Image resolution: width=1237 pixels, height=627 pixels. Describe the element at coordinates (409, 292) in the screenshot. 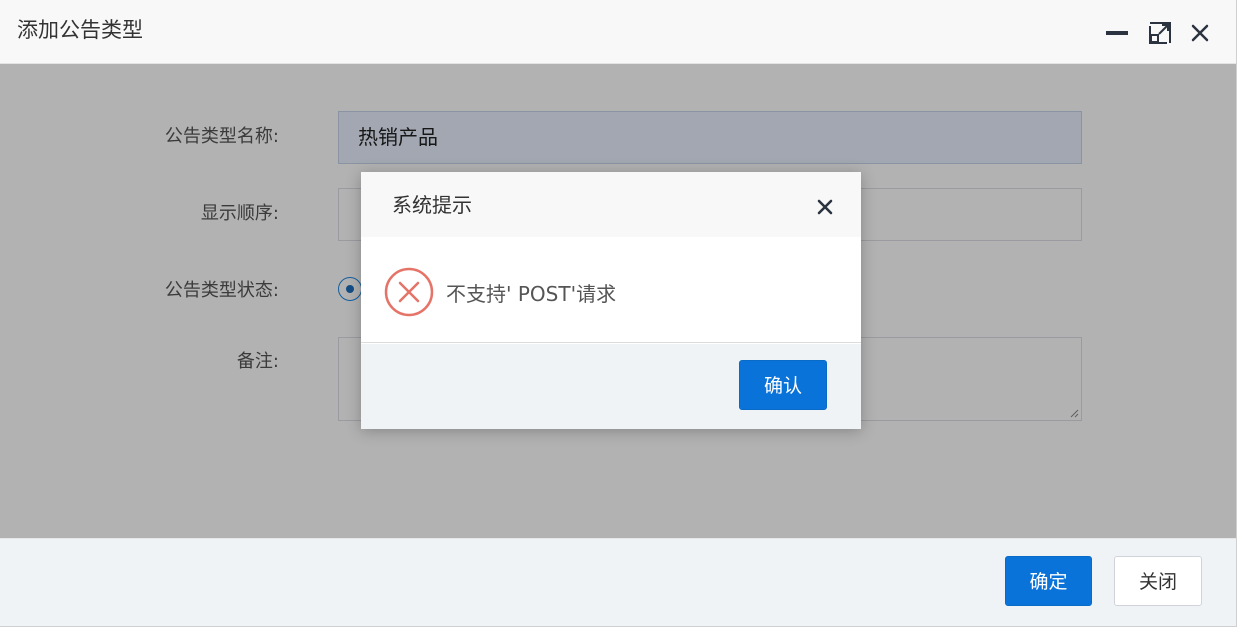

I see `error-circle-icon` at that location.